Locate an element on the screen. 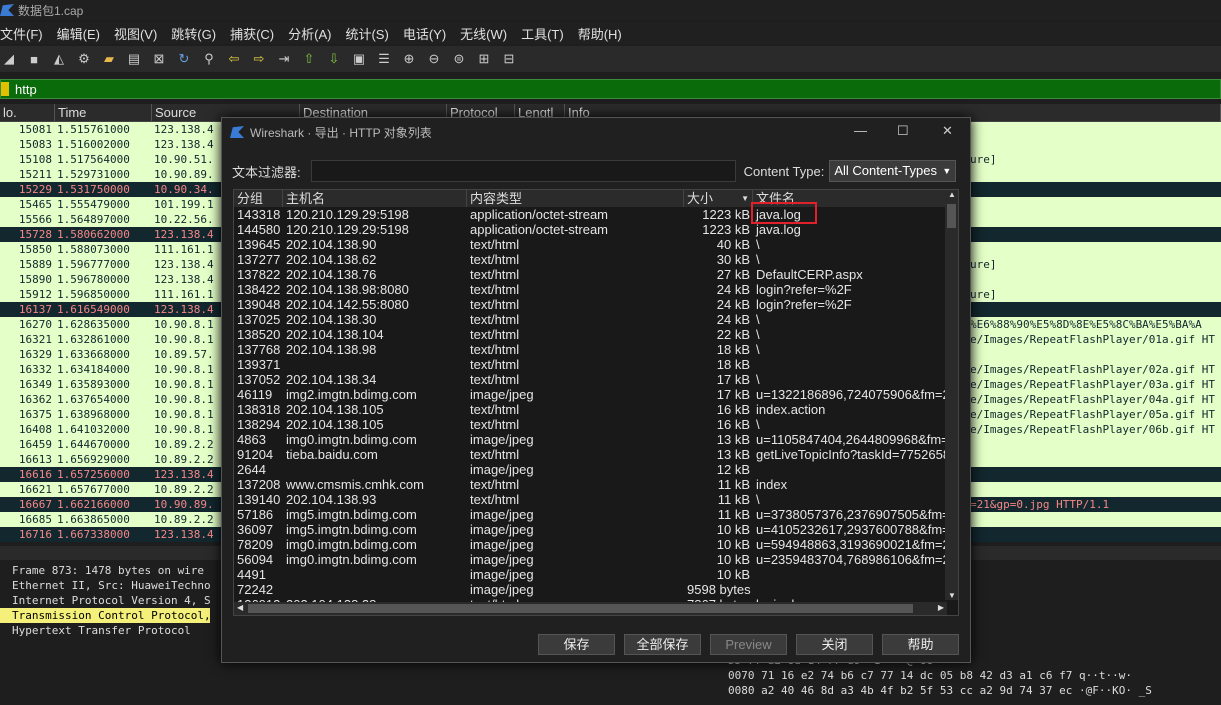 This screenshot has width=1221, height=705. zoom-out-icon: ⊖ is located at coordinates (434, 59).